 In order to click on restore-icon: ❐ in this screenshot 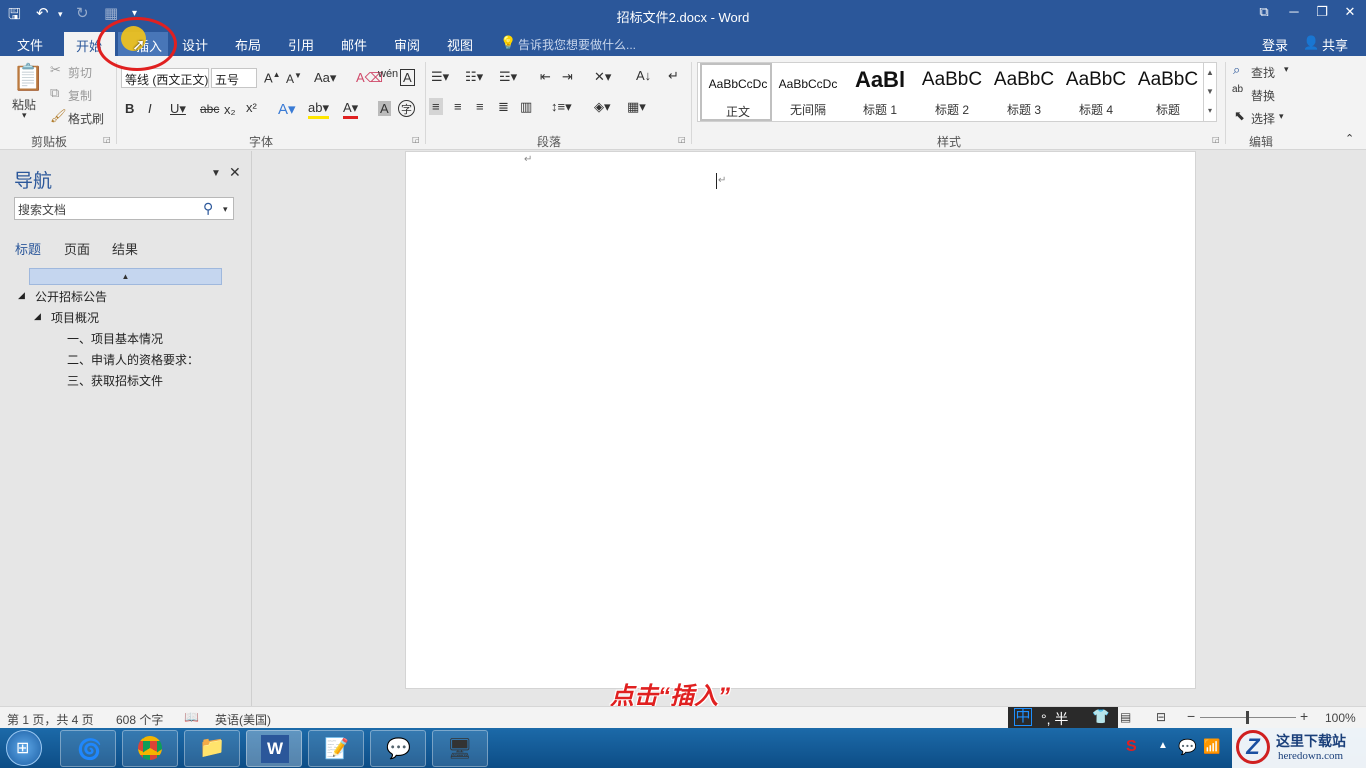, I will do `click(1322, 12)`.